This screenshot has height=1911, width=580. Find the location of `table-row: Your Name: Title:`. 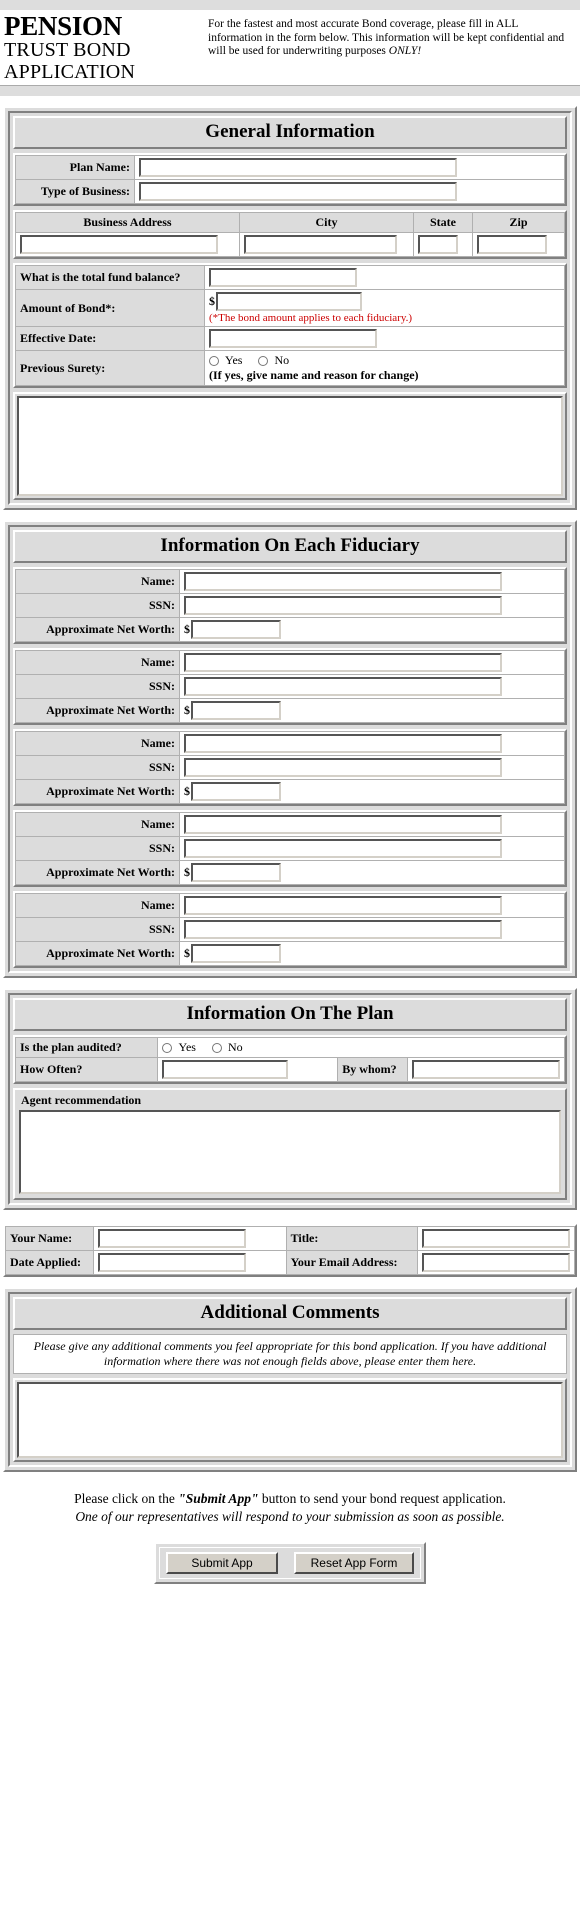

table-row: Your Name: Title: is located at coordinates (290, 1238).